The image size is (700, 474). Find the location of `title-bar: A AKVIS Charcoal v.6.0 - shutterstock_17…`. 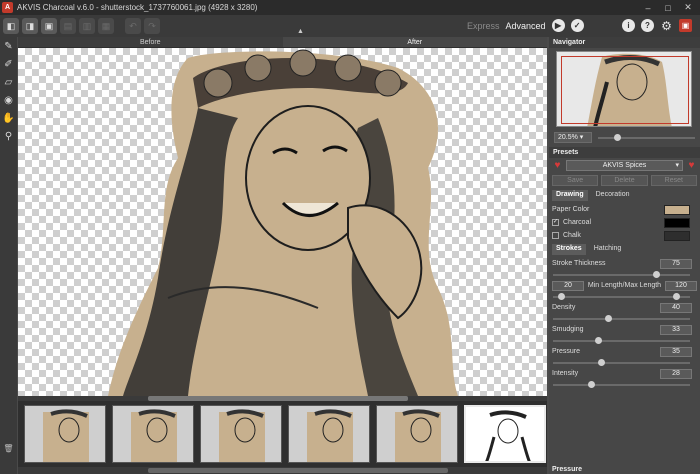

title-bar: A AKVIS Charcoal v.6.0 - shutterstock_17… is located at coordinates (350, 7).